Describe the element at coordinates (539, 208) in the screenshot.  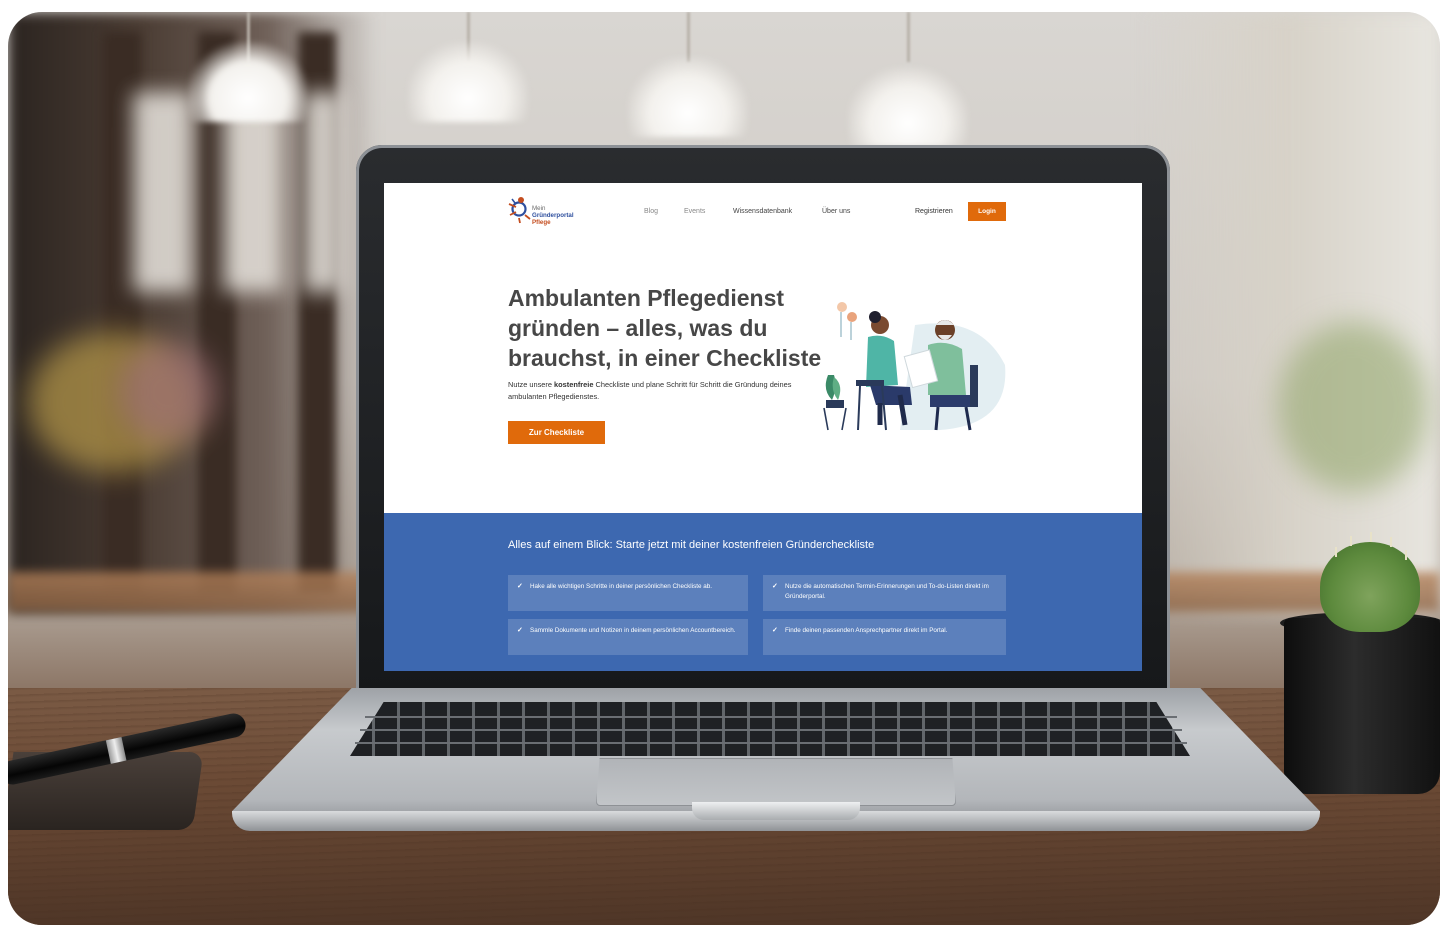
I see `logo-line-1: Mein` at that location.